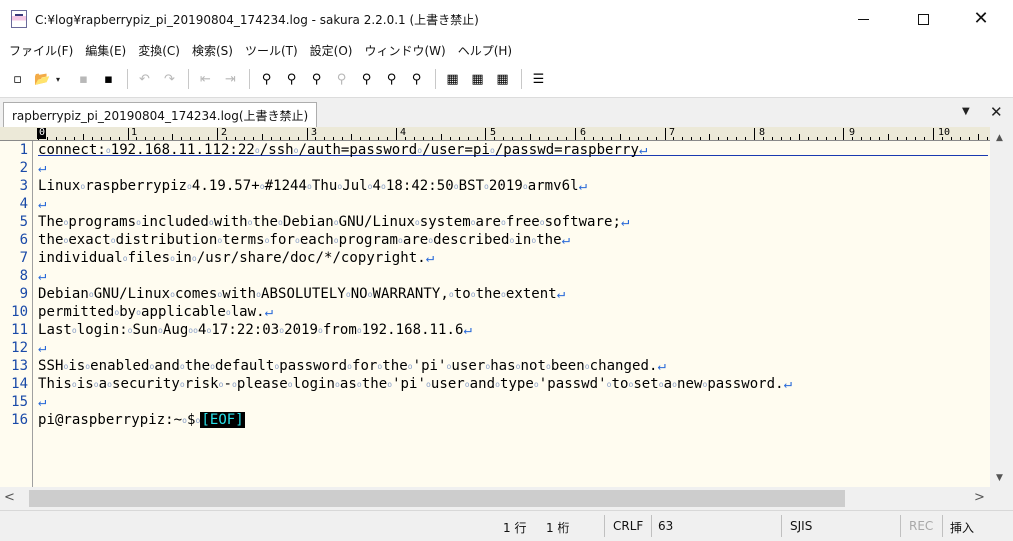 The width and height of the screenshot is (1013, 541). Describe the element at coordinates (1001, 307) in the screenshot. I see `vertical-scrollbar: ▲ ▼` at that location.